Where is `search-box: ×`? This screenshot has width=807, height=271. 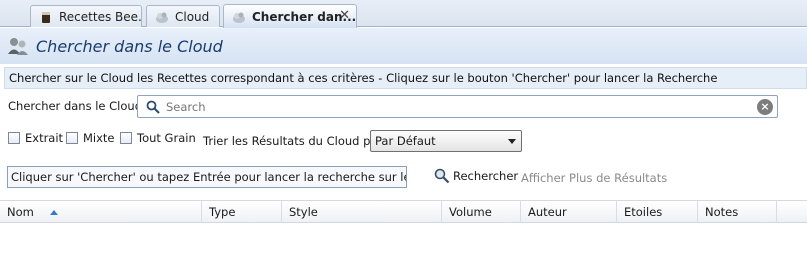 search-box: × is located at coordinates (457, 106).